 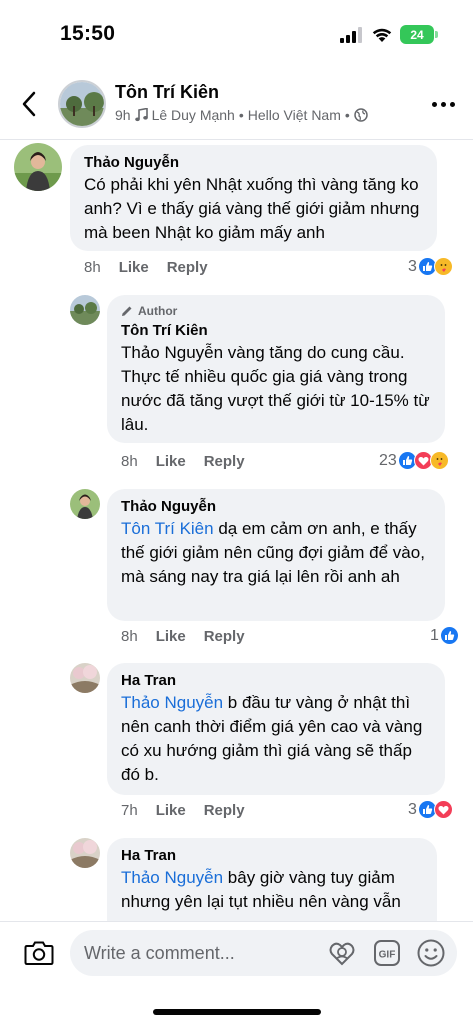 I want to click on home-indicator, so click(x=237, y=1012).